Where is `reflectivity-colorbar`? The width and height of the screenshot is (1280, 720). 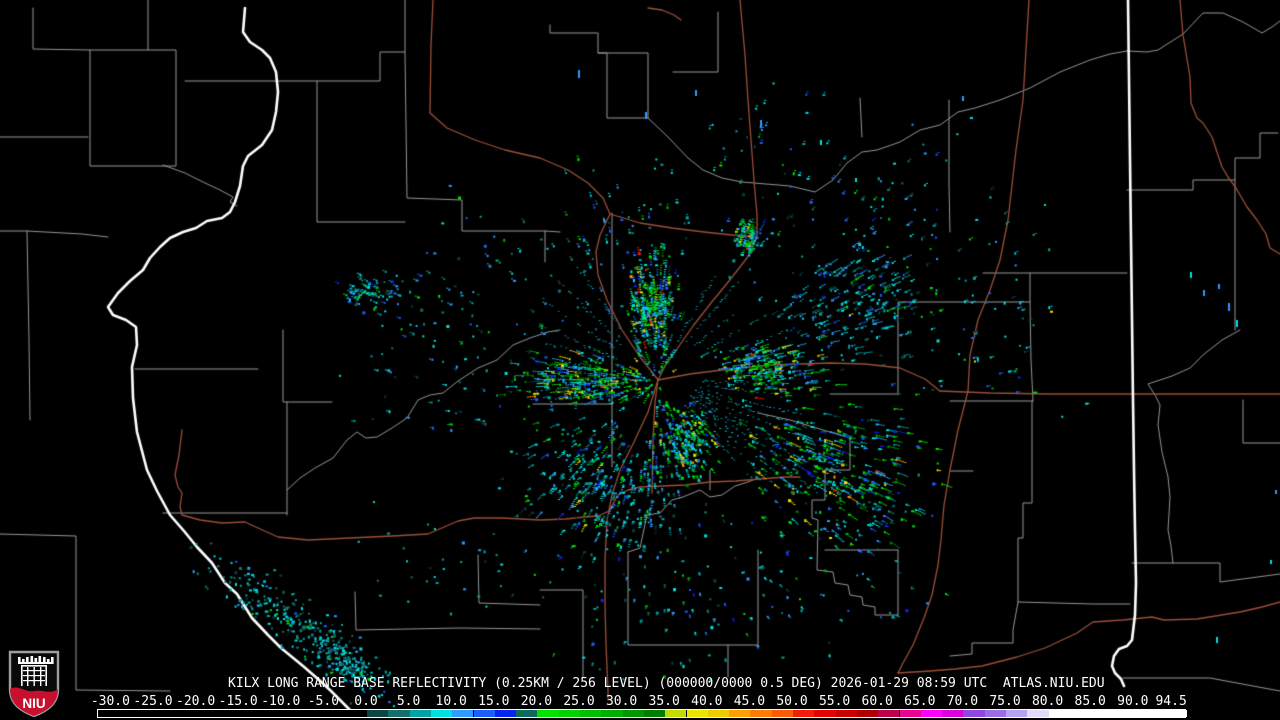
reflectivity-colorbar is located at coordinates (642, 713).